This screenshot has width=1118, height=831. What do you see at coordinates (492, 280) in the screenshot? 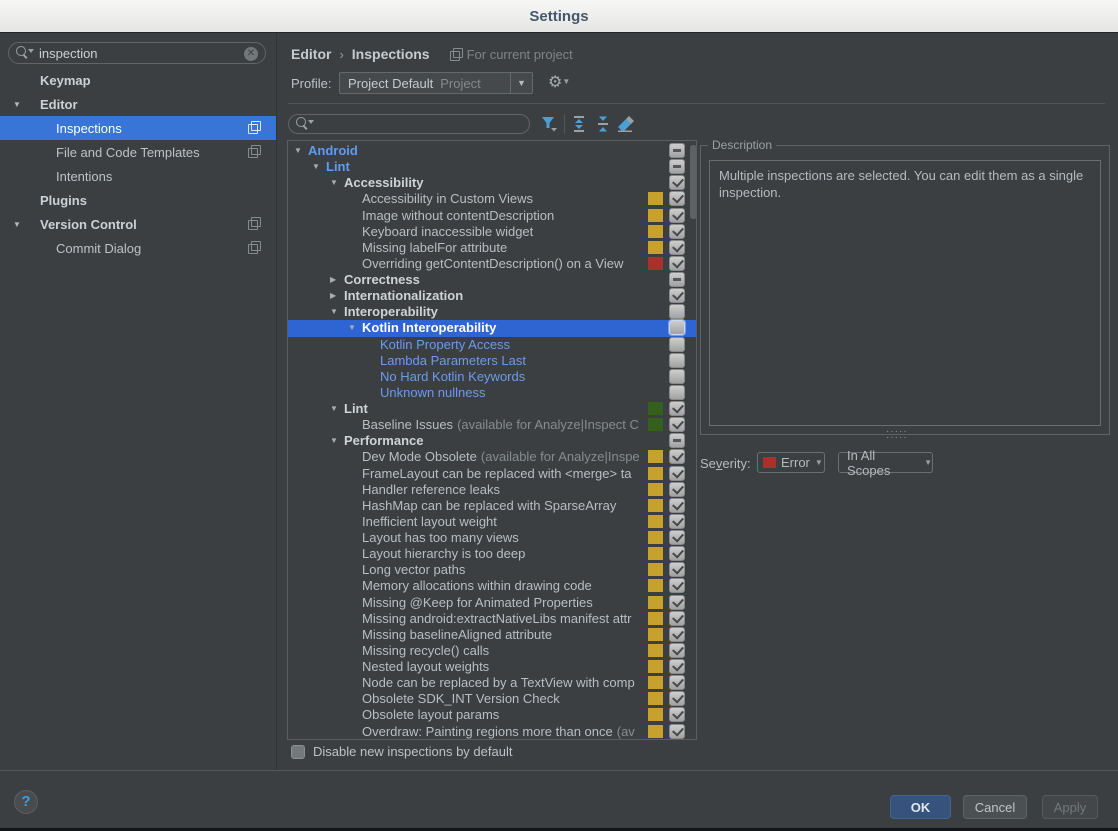
I see `tree-row-correctness: ▶ Correctness` at bounding box center [492, 280].